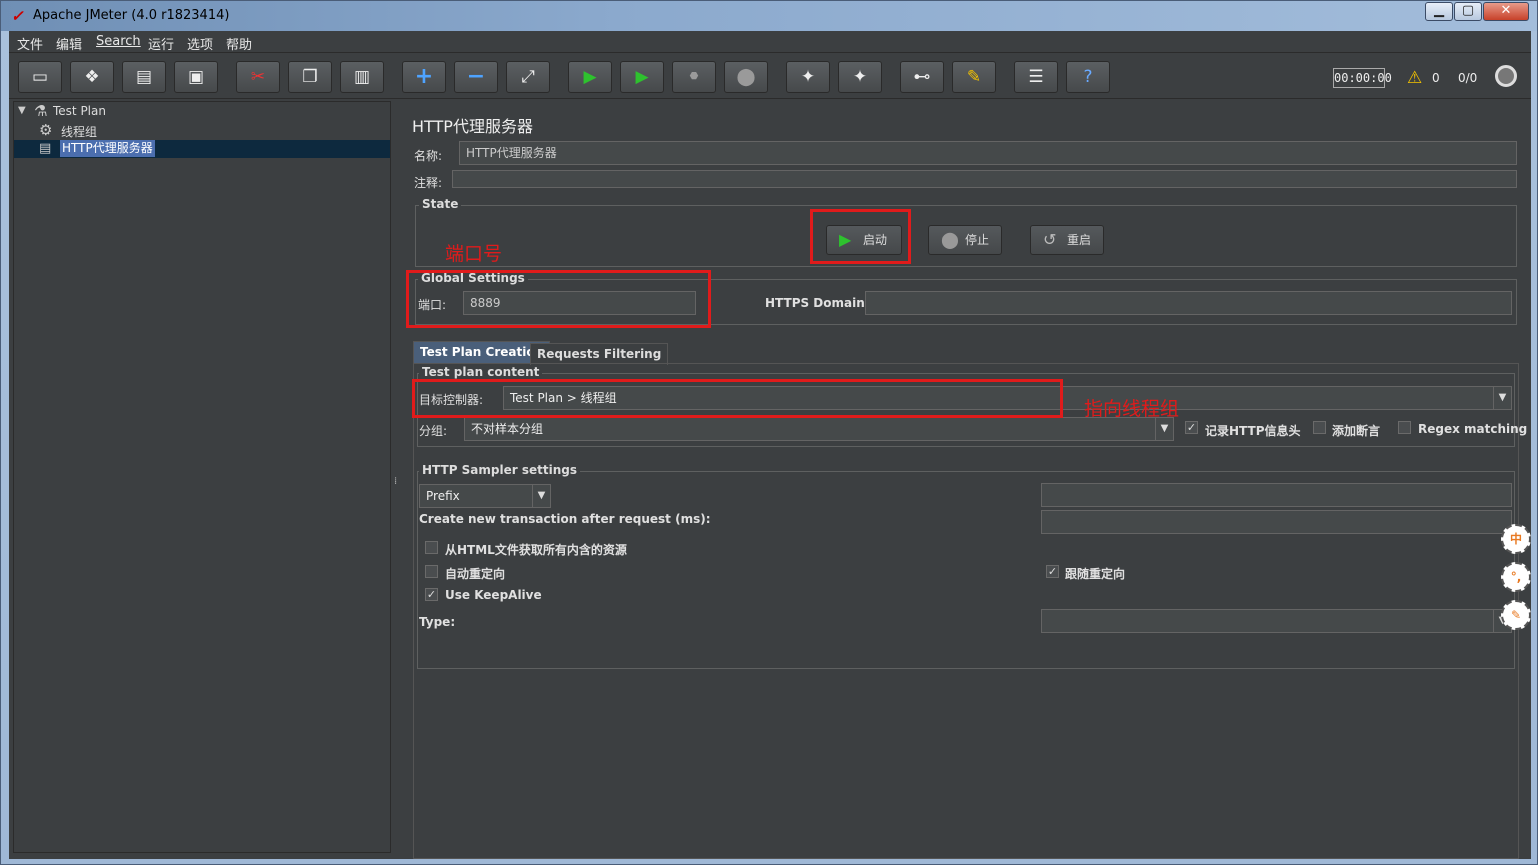 This screenshot has width=1538, height=865. What do you see at coordinates (1088, 77) in the screenshot?
I see `help-icon: ?` at bounding box center [1088, 77].